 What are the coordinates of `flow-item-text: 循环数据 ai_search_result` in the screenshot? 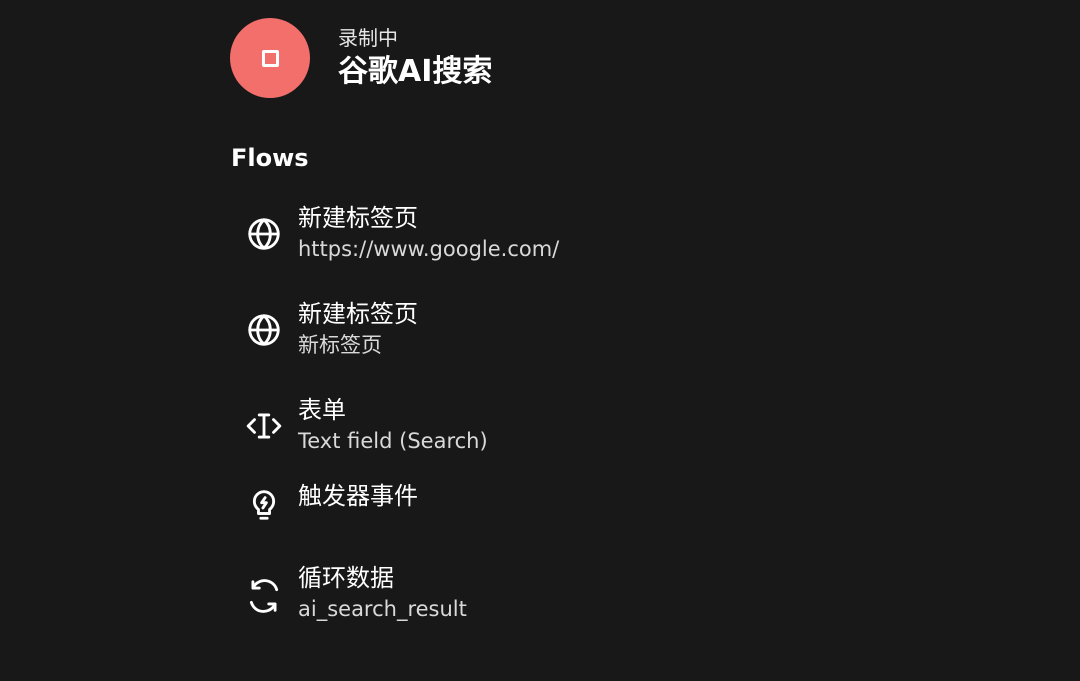 It's located at (382, 592).